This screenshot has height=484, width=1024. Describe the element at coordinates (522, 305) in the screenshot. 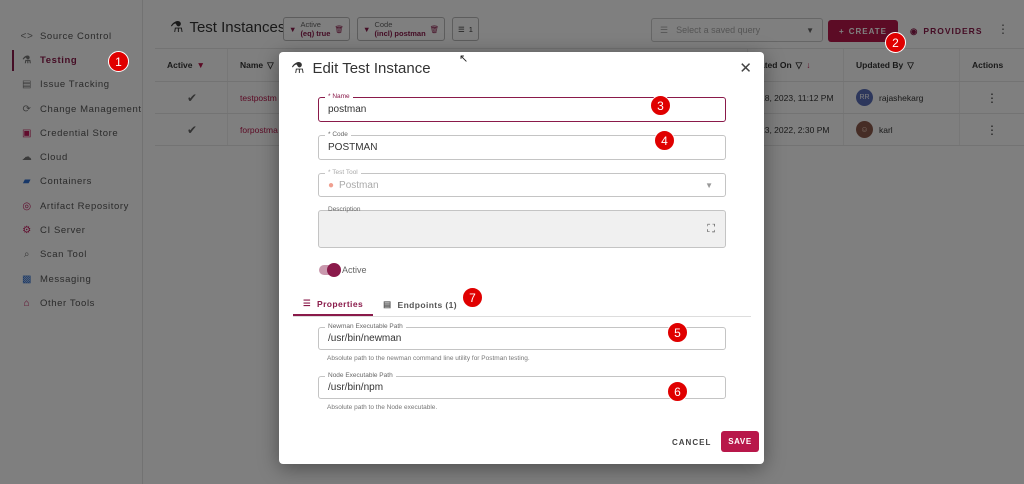

I see `dialog-tabs: ☰ Properties ▤ Endpoints (1)` at that location.